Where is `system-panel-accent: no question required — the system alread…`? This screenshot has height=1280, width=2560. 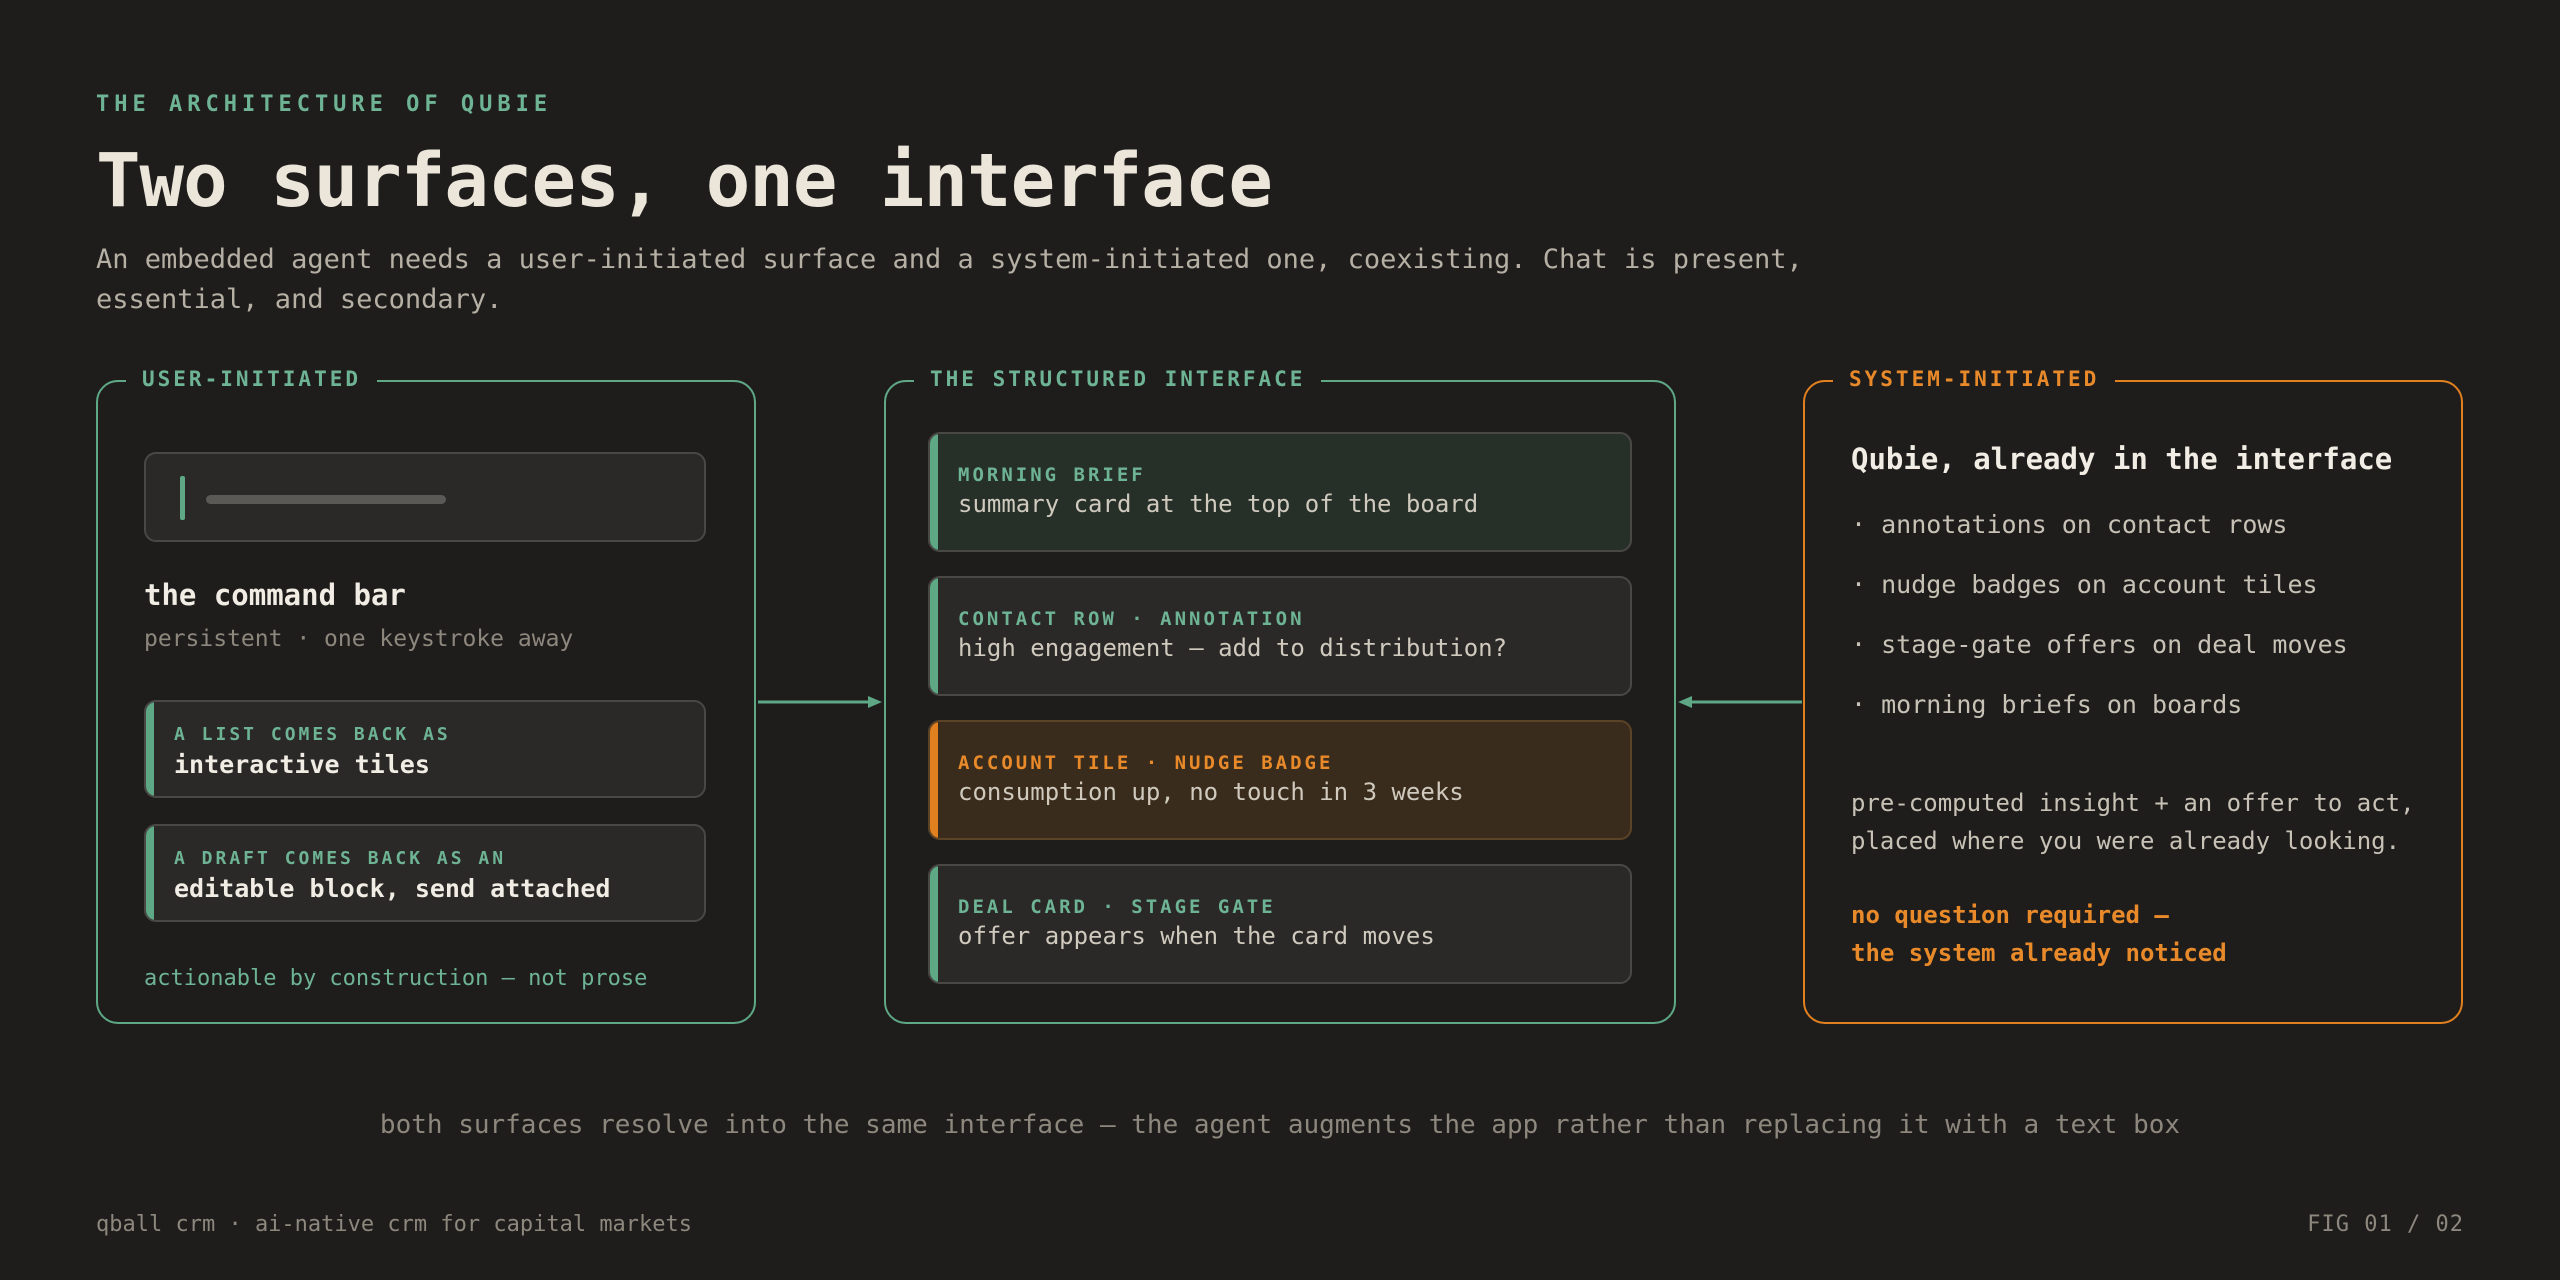
system-panel-accent: no question required — the system alread… is located at coordinates (2141, 934).